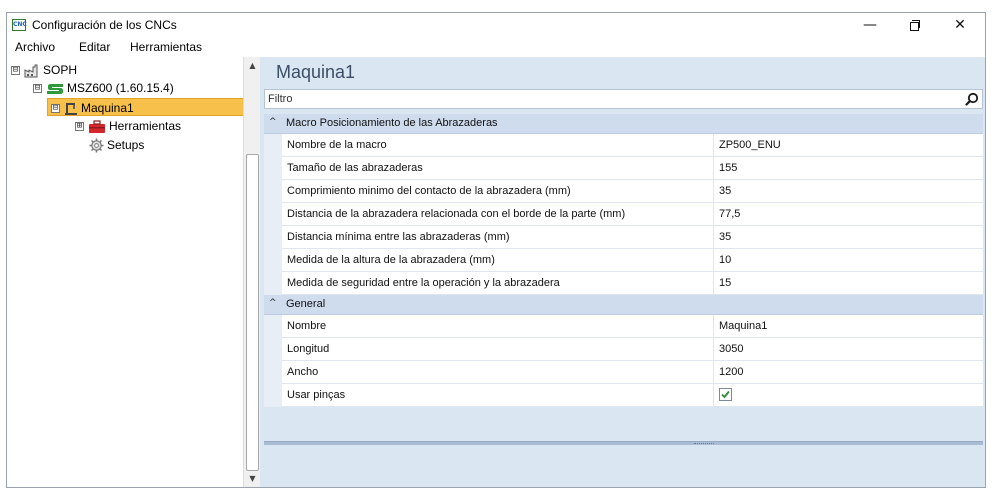 This screenshot has width=992, height=493. What do you see at coordinates (623, 372) in the screenshot?
I see `property-row: Ancho 1200` at bounding box center [623, 372].